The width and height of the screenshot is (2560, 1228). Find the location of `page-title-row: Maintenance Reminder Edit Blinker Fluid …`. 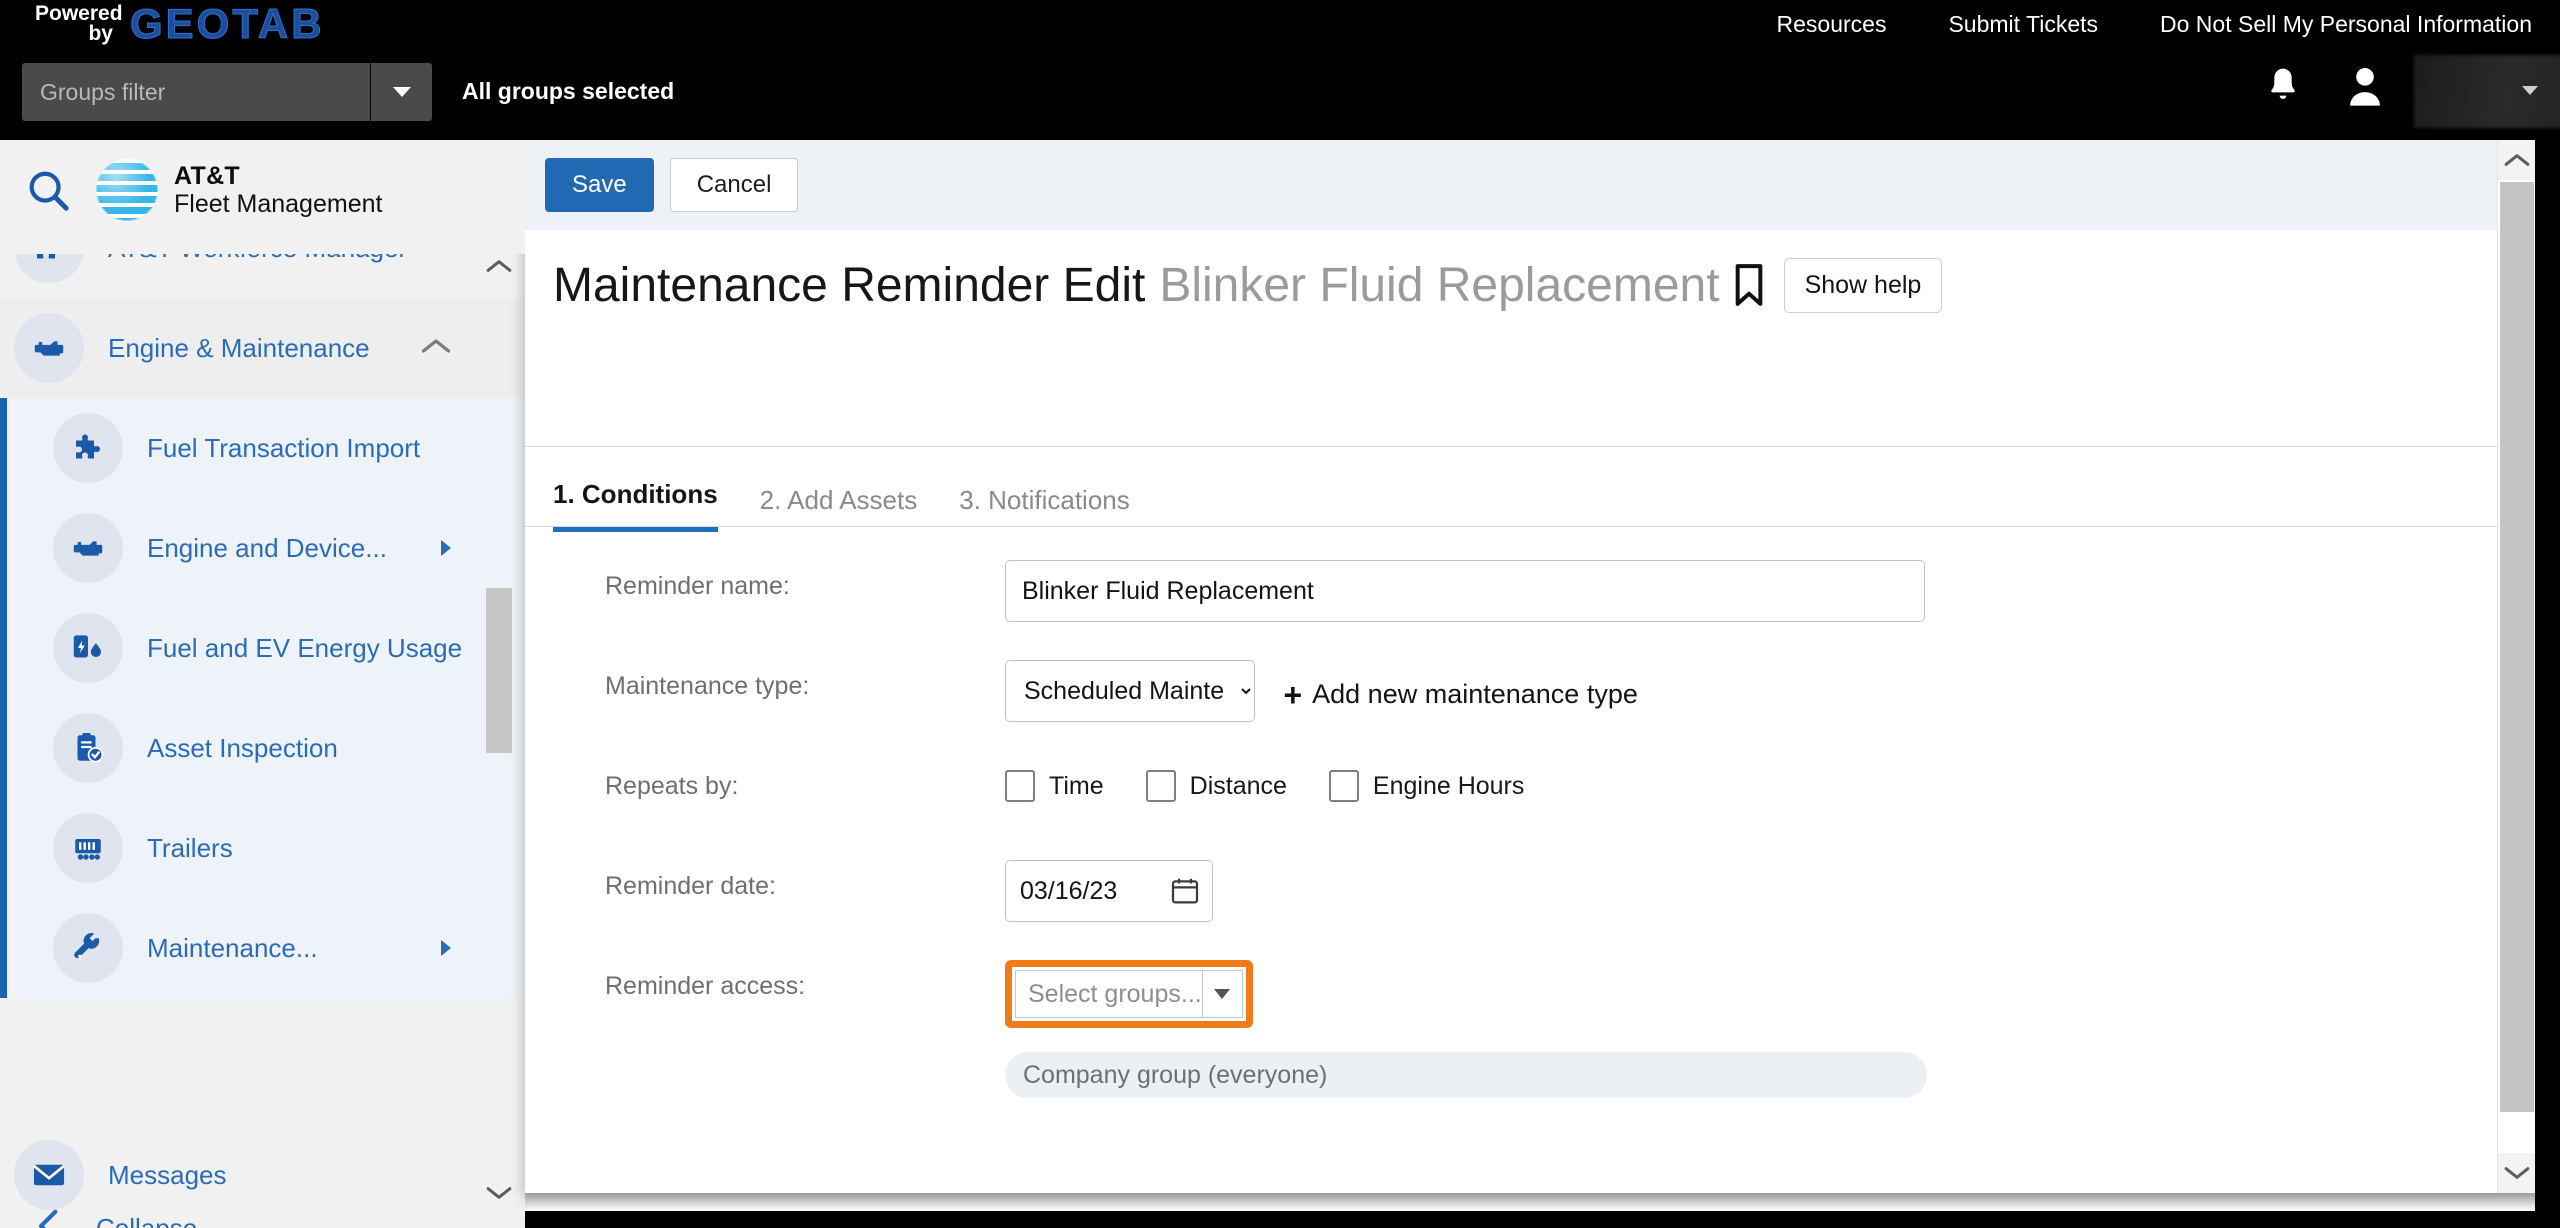

page-title-row: Maintenance Reminder Edit Blinker Fluid … is located at coordinates (1530, 285).